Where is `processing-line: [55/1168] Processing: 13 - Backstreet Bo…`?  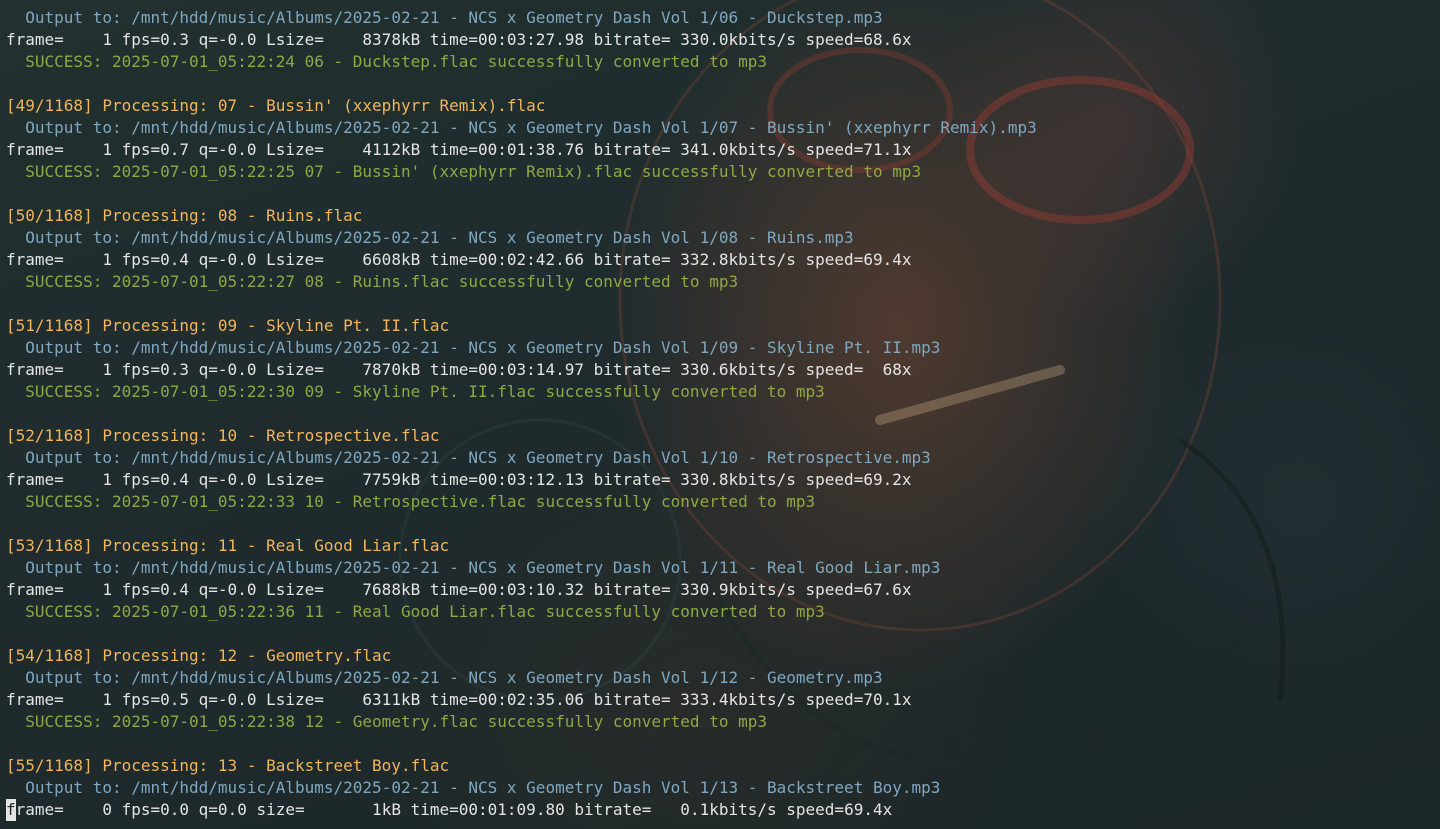
processing-line: [55/1168] Processing: 13 - Backstreet Bo… is located at coordinates (228, 765).